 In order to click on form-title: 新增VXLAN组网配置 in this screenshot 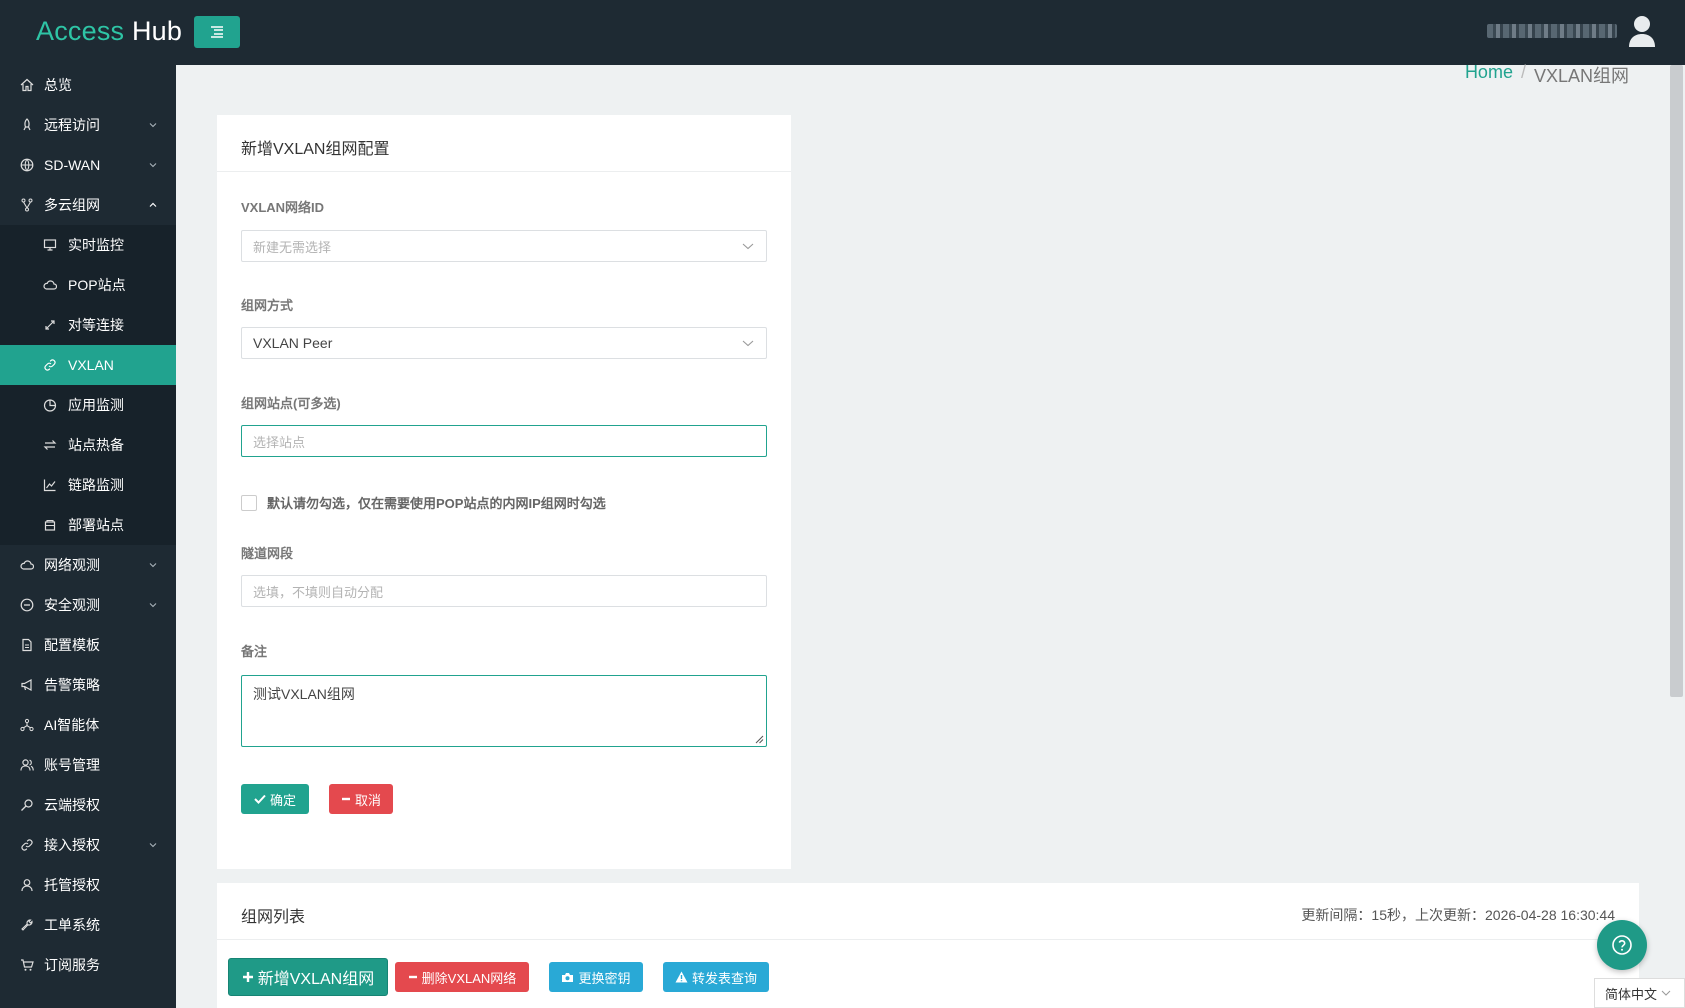, I will do `click(315, 149)`.